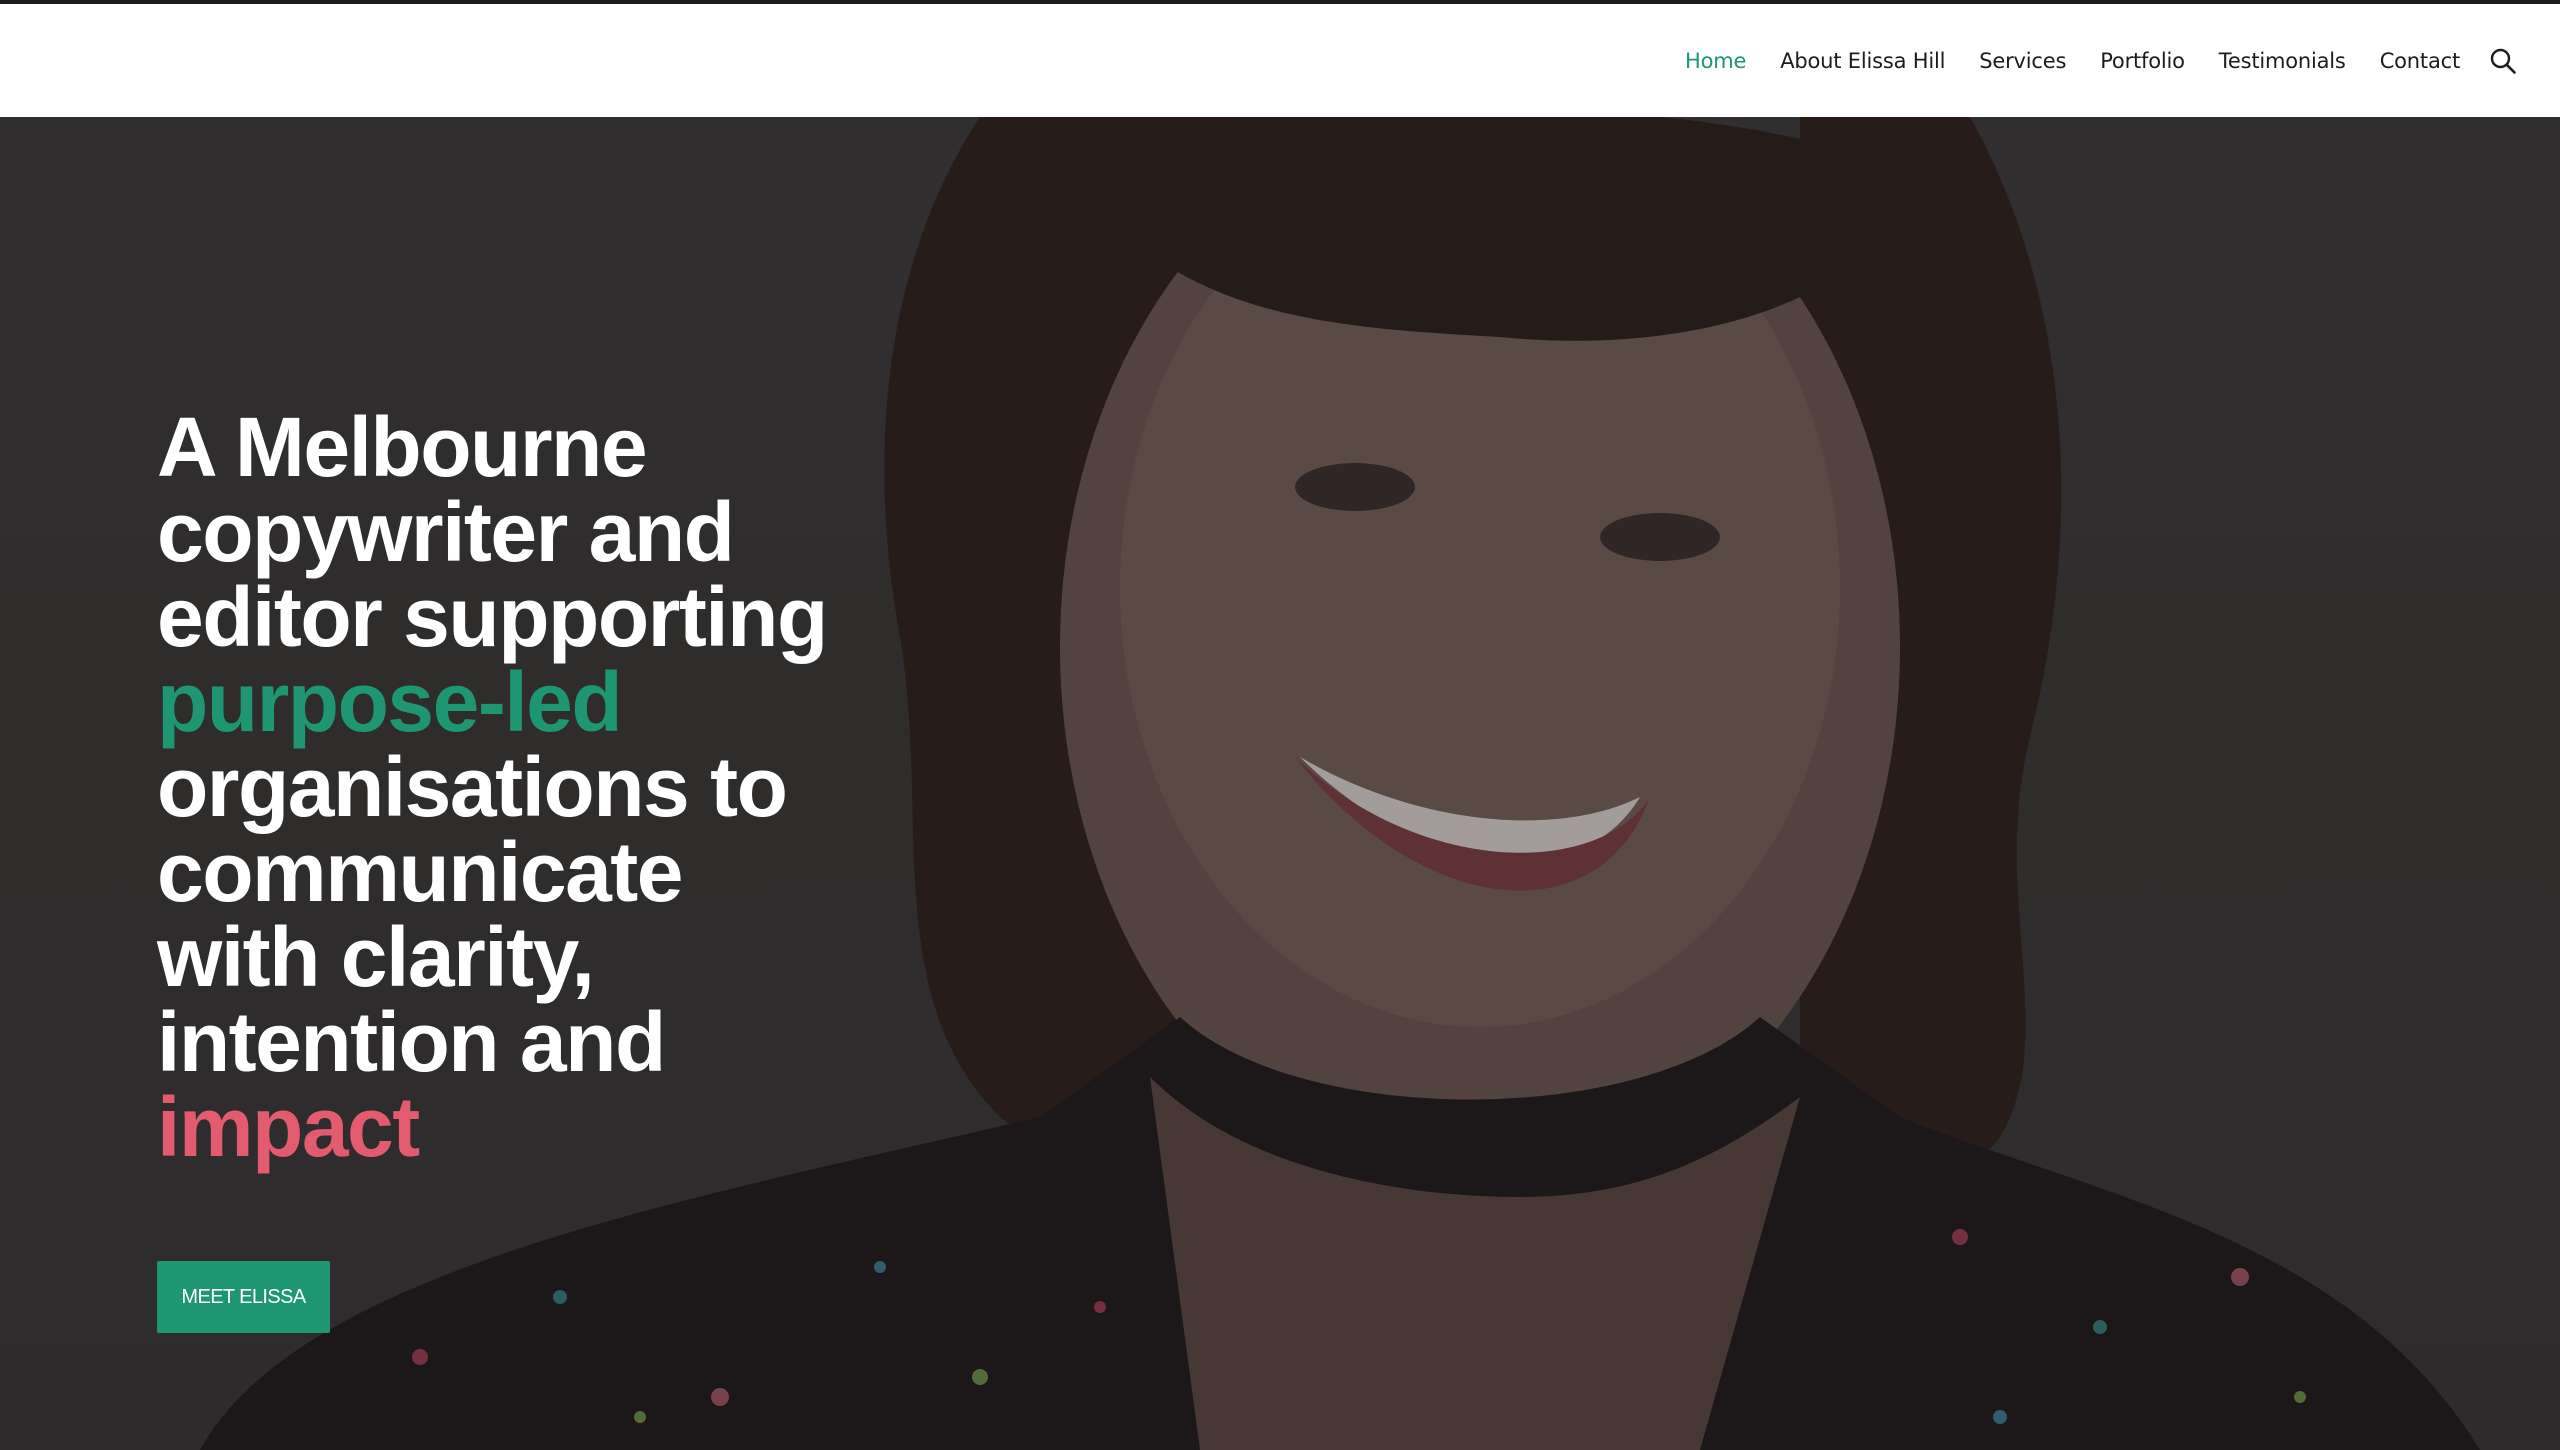 Image resolution: width=2560 pixels, height=1450 pixels. What do you see at coordinates (243, 1297) in the screenshot?
I see `meet-elissa-button: MEET ELISSA` at bounding box center [243, 1297].